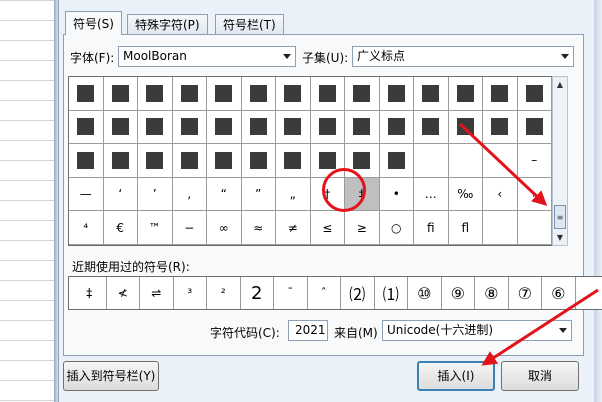 The image size is (602, 402). Describe the element at coordinates (190, 293) in the screenshot. I see `recent-symbol-cell: ³` at that location.